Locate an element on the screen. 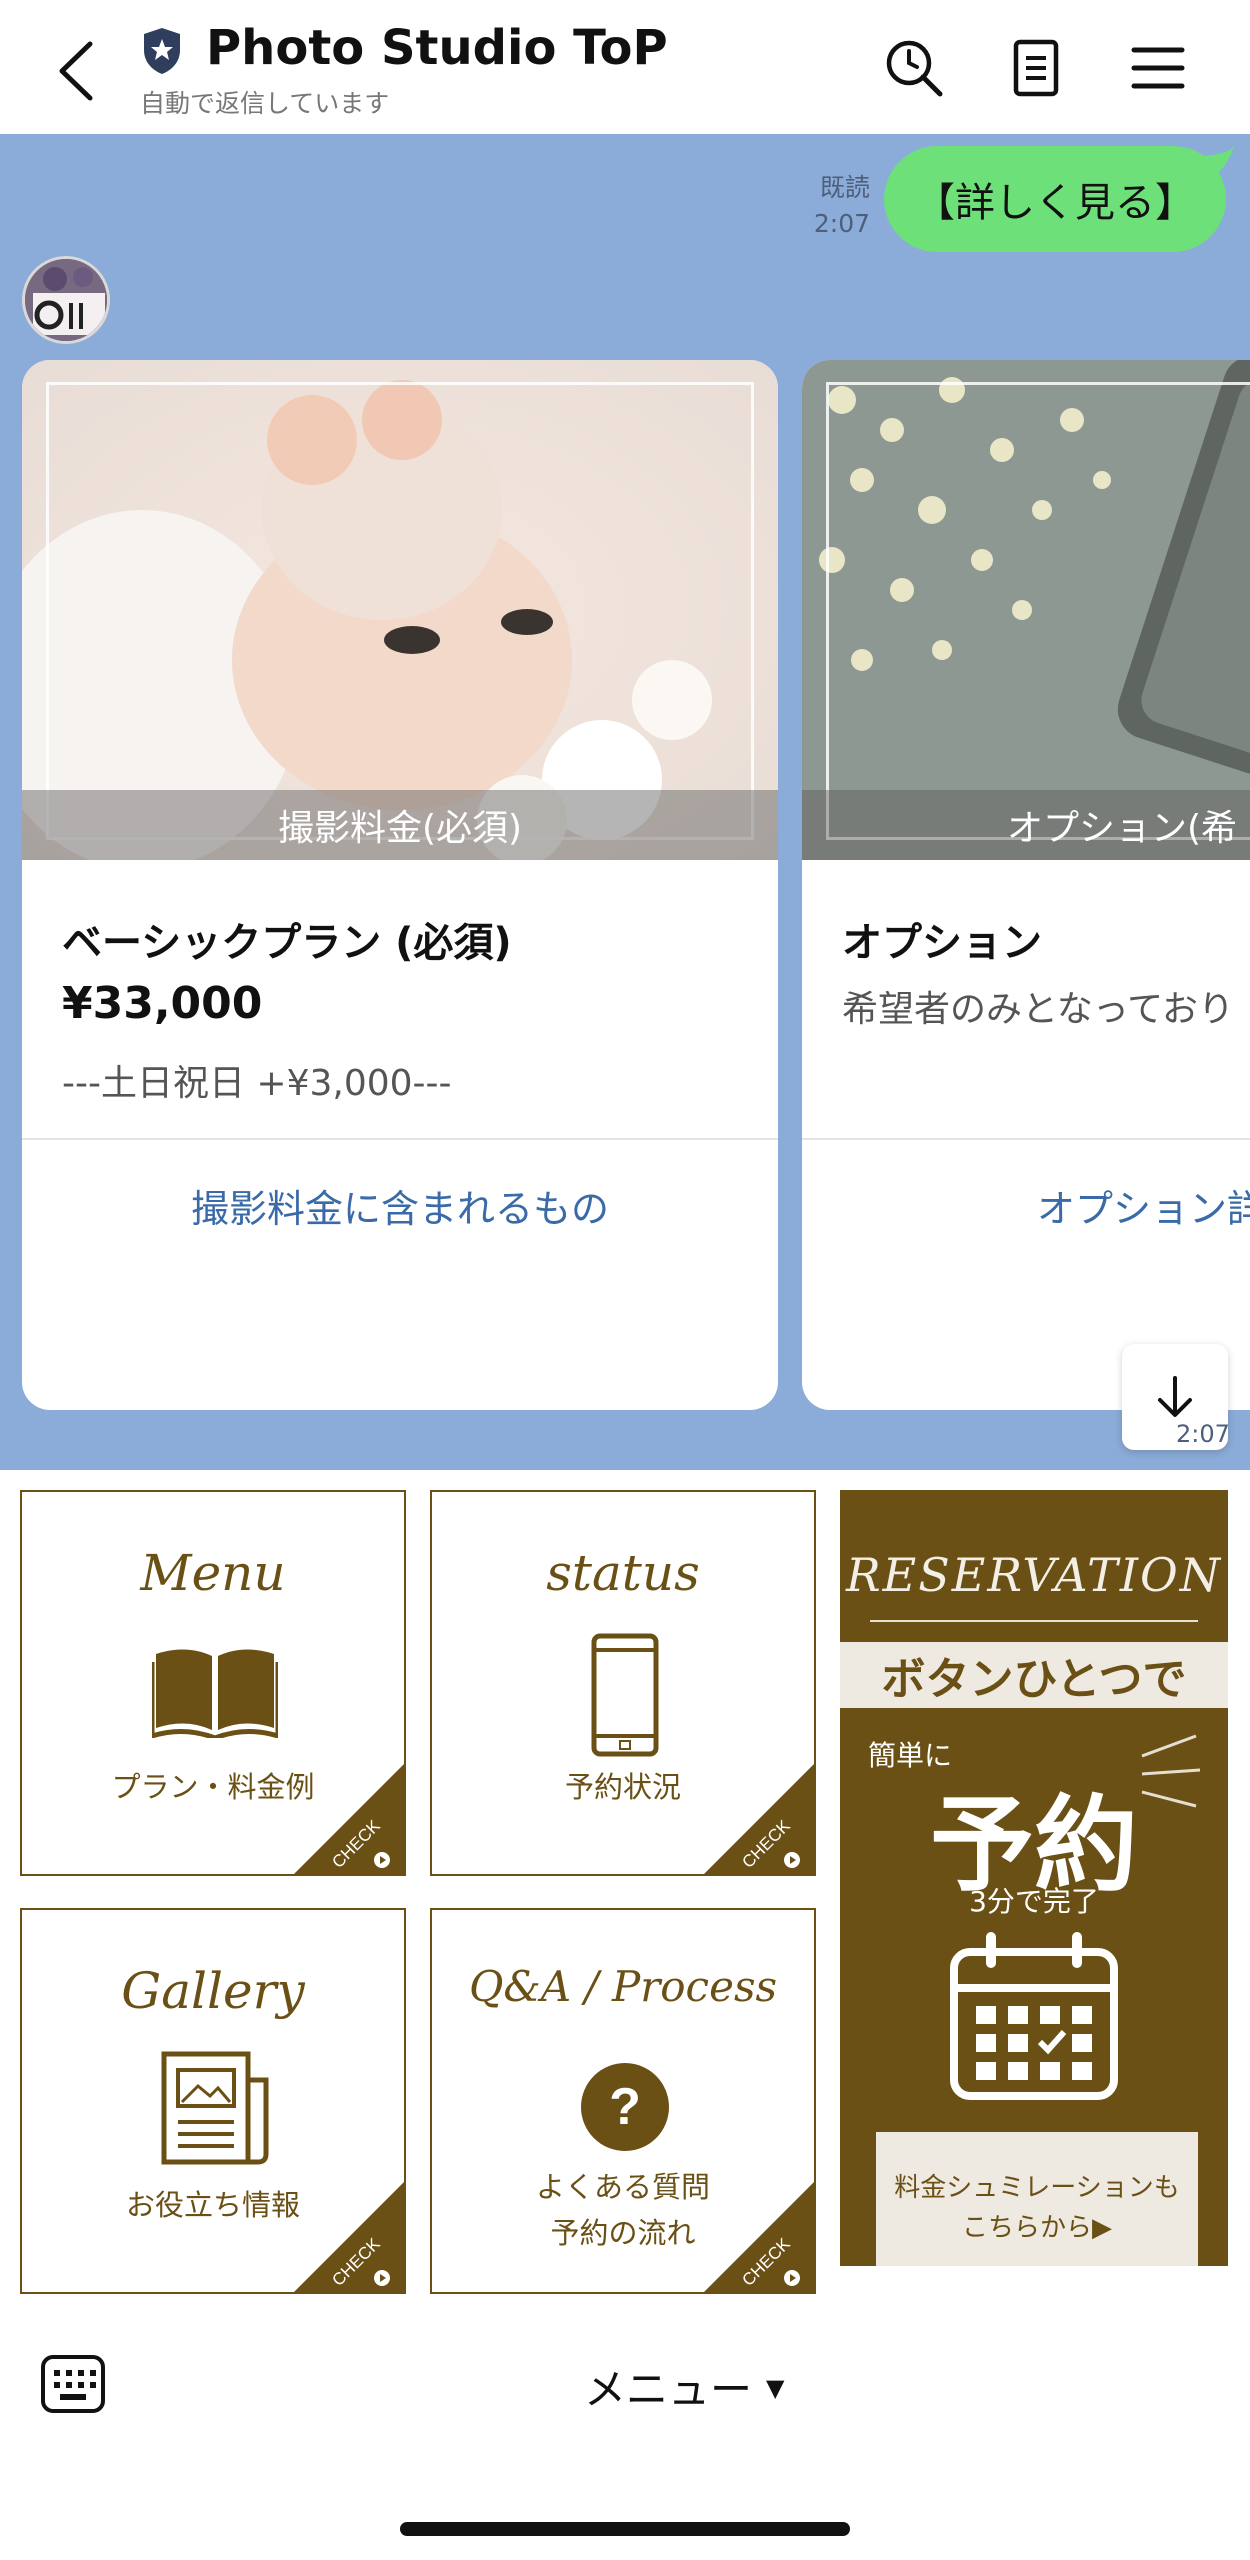 This screenshot has width=1250, height=2560. tile-script-title: Gallery is located at coordinates (213, 1991).